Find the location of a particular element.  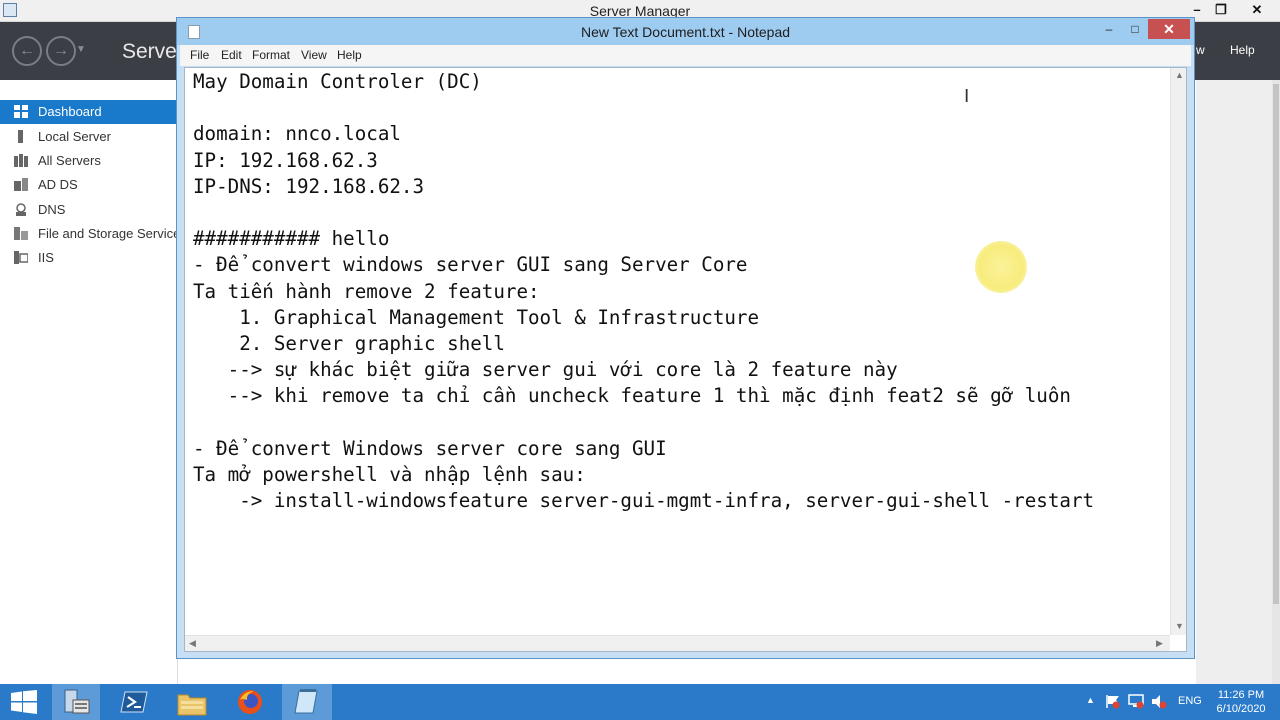

server-manager-scrollbar-thumb is located at coordinates (1276, 344).